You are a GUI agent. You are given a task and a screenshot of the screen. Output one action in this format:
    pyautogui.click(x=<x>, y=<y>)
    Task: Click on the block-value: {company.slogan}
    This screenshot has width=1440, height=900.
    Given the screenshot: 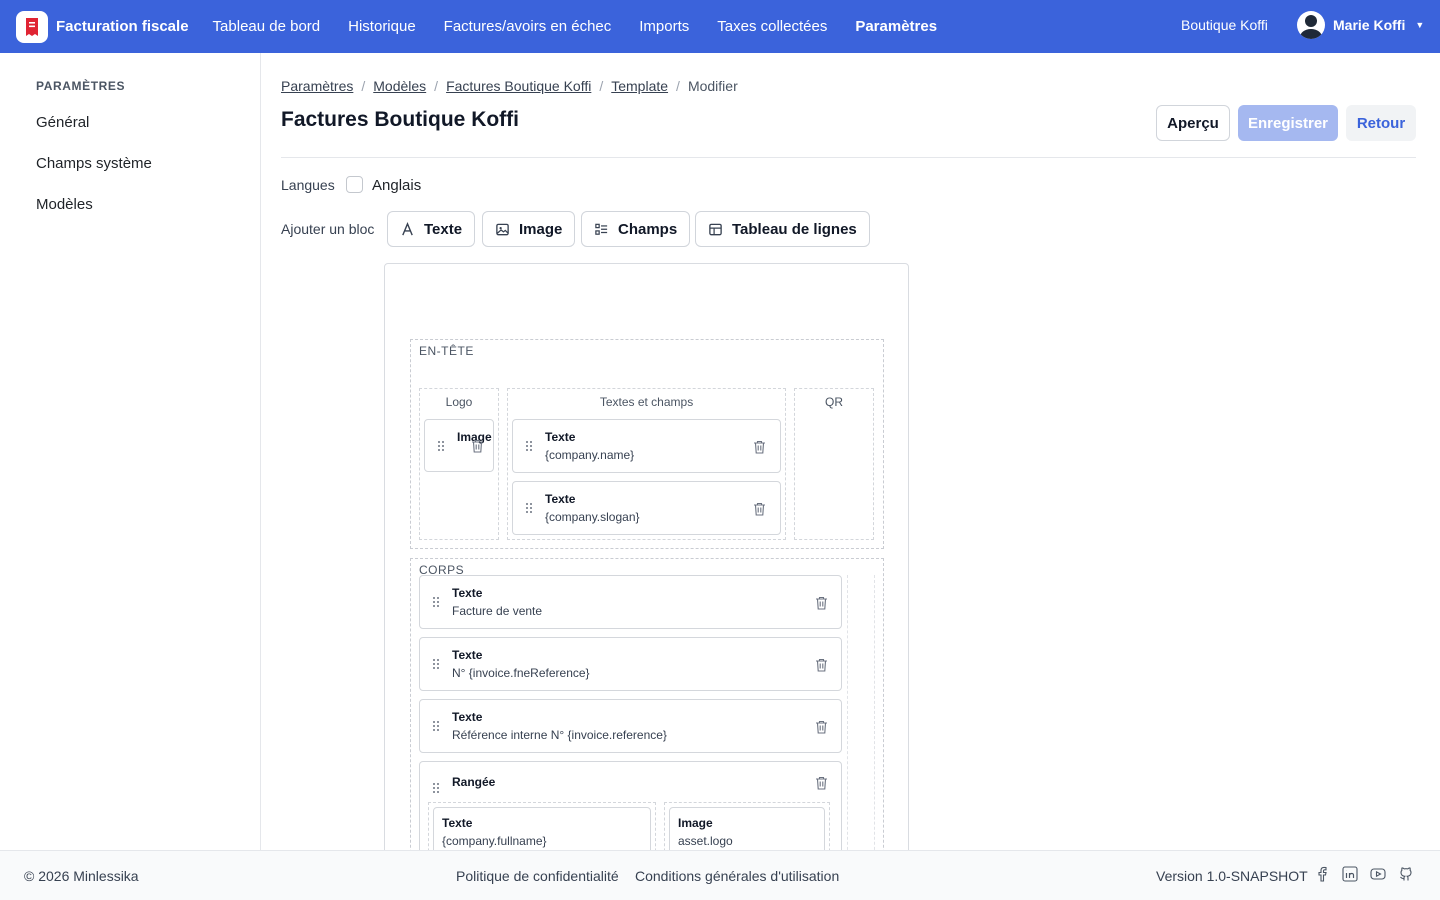 What is the action you would take?
    pyautogui.click(x=592, y=517)
    